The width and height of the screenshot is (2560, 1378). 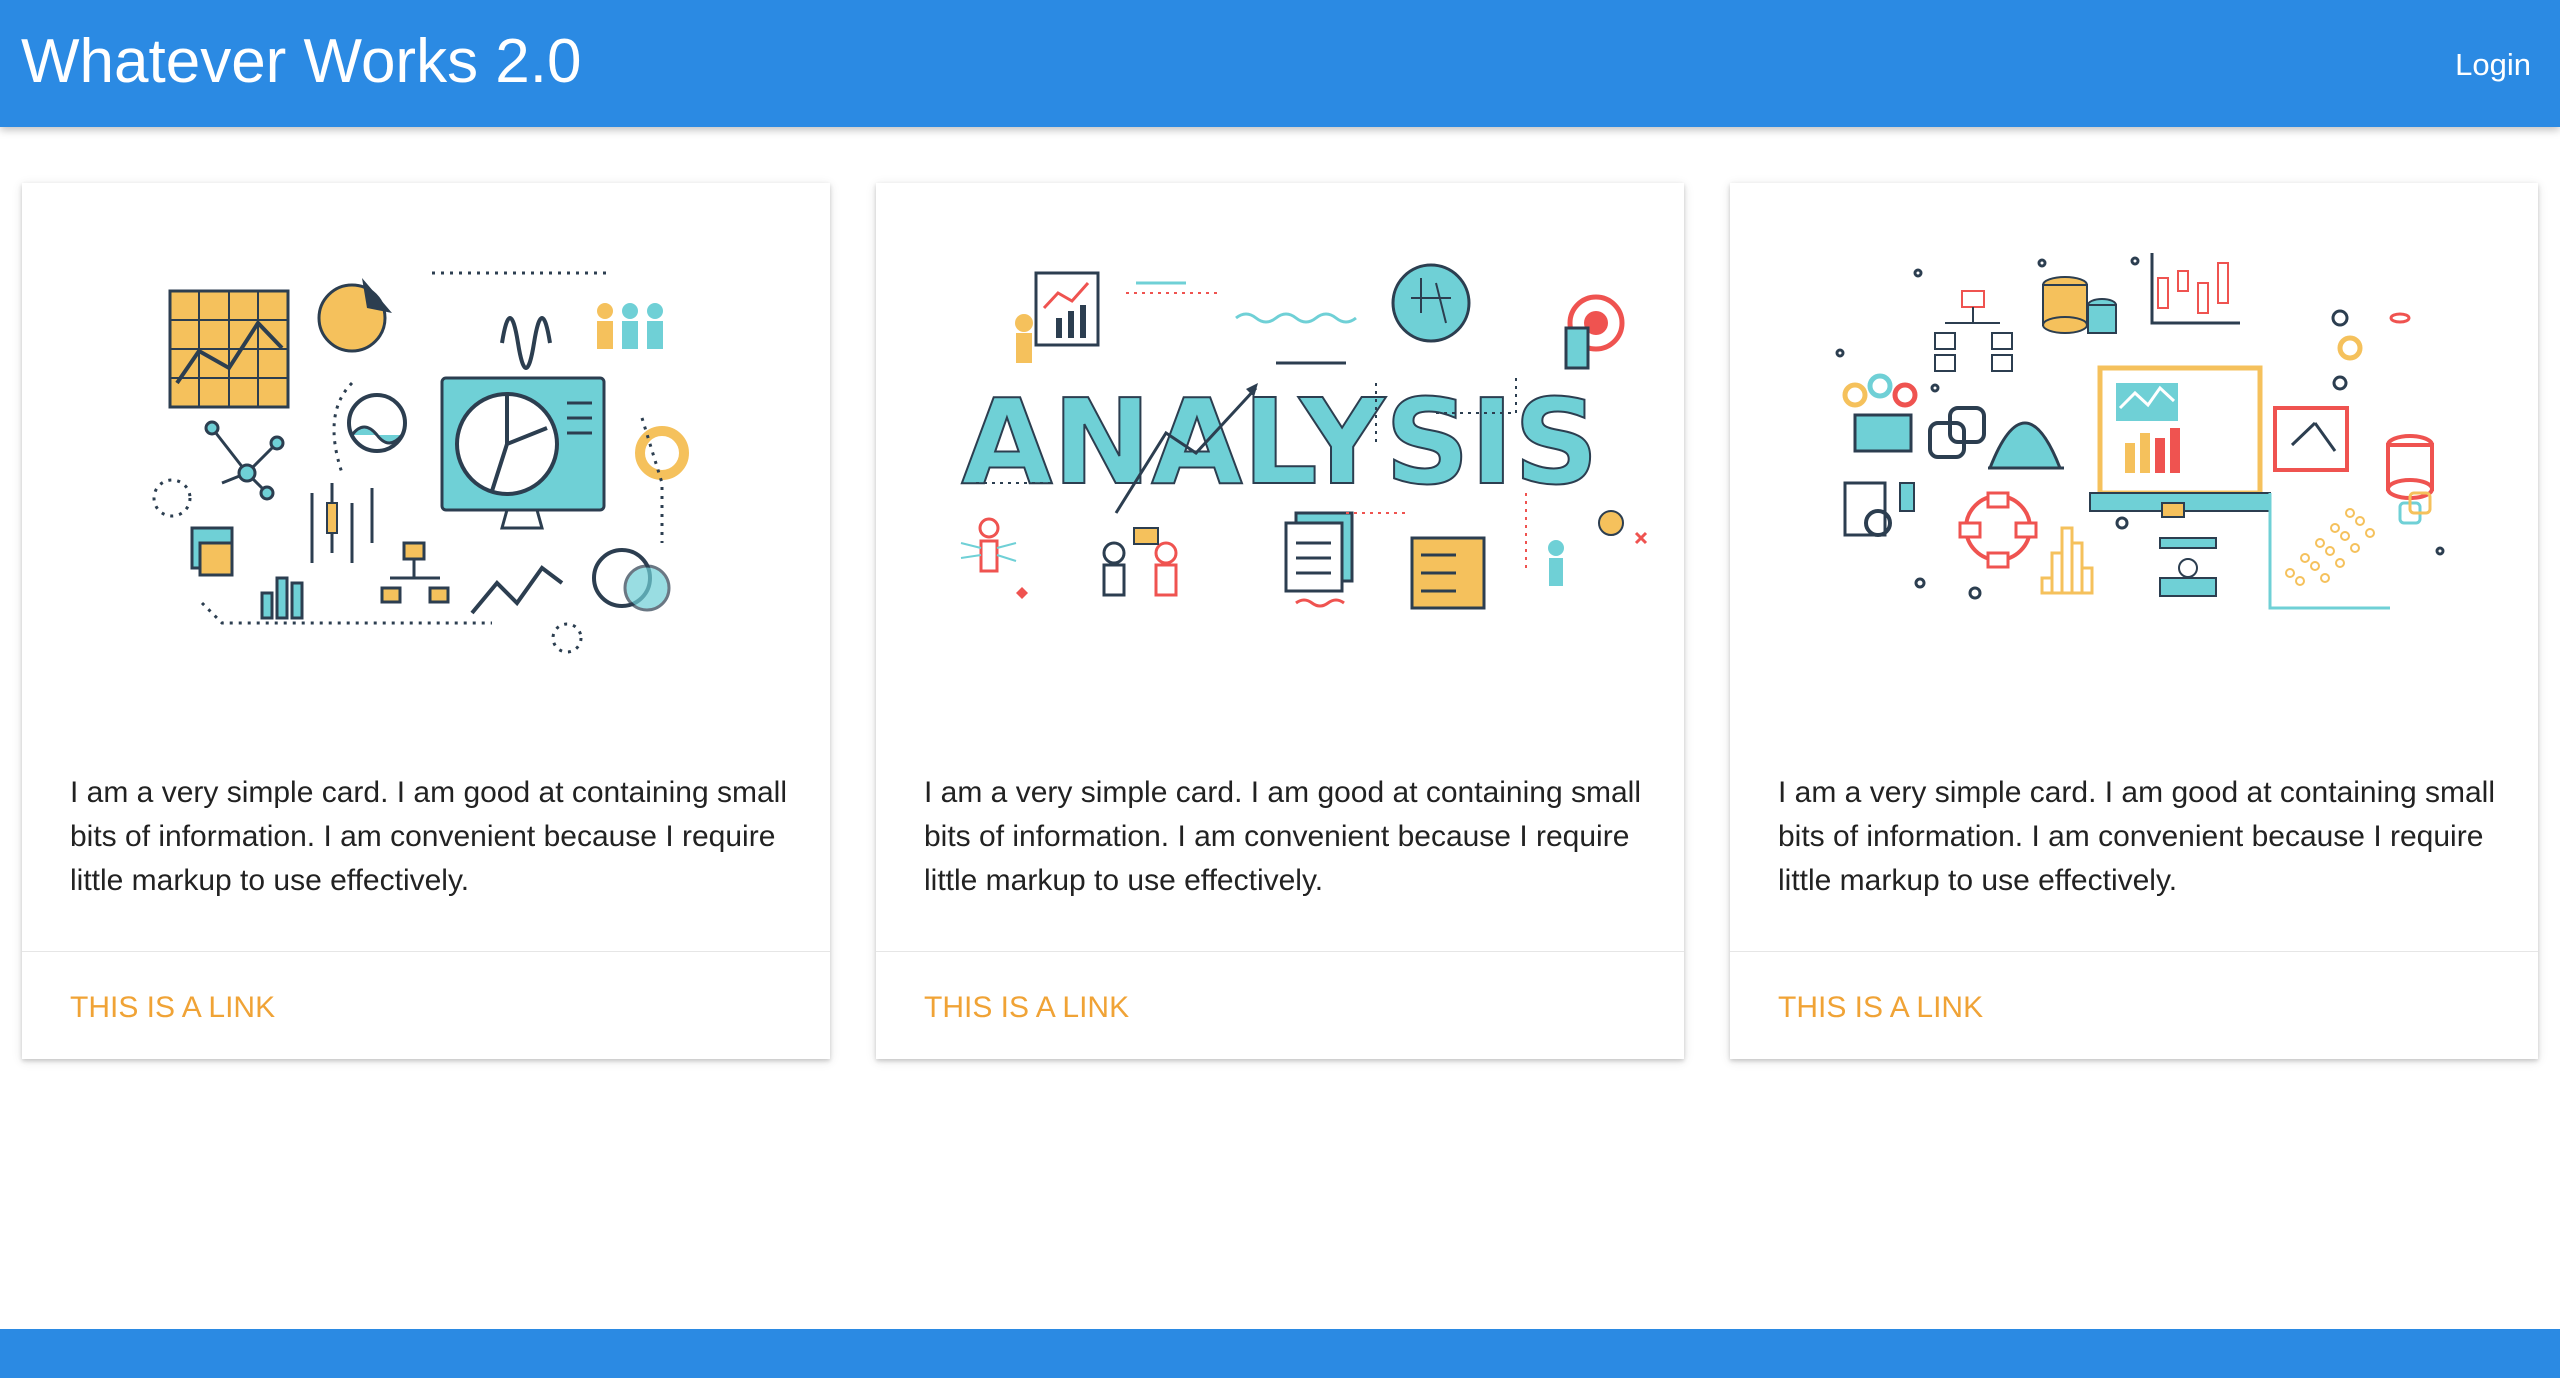 I want to click on data-analytics-illustration, so click(x=420, y=462).